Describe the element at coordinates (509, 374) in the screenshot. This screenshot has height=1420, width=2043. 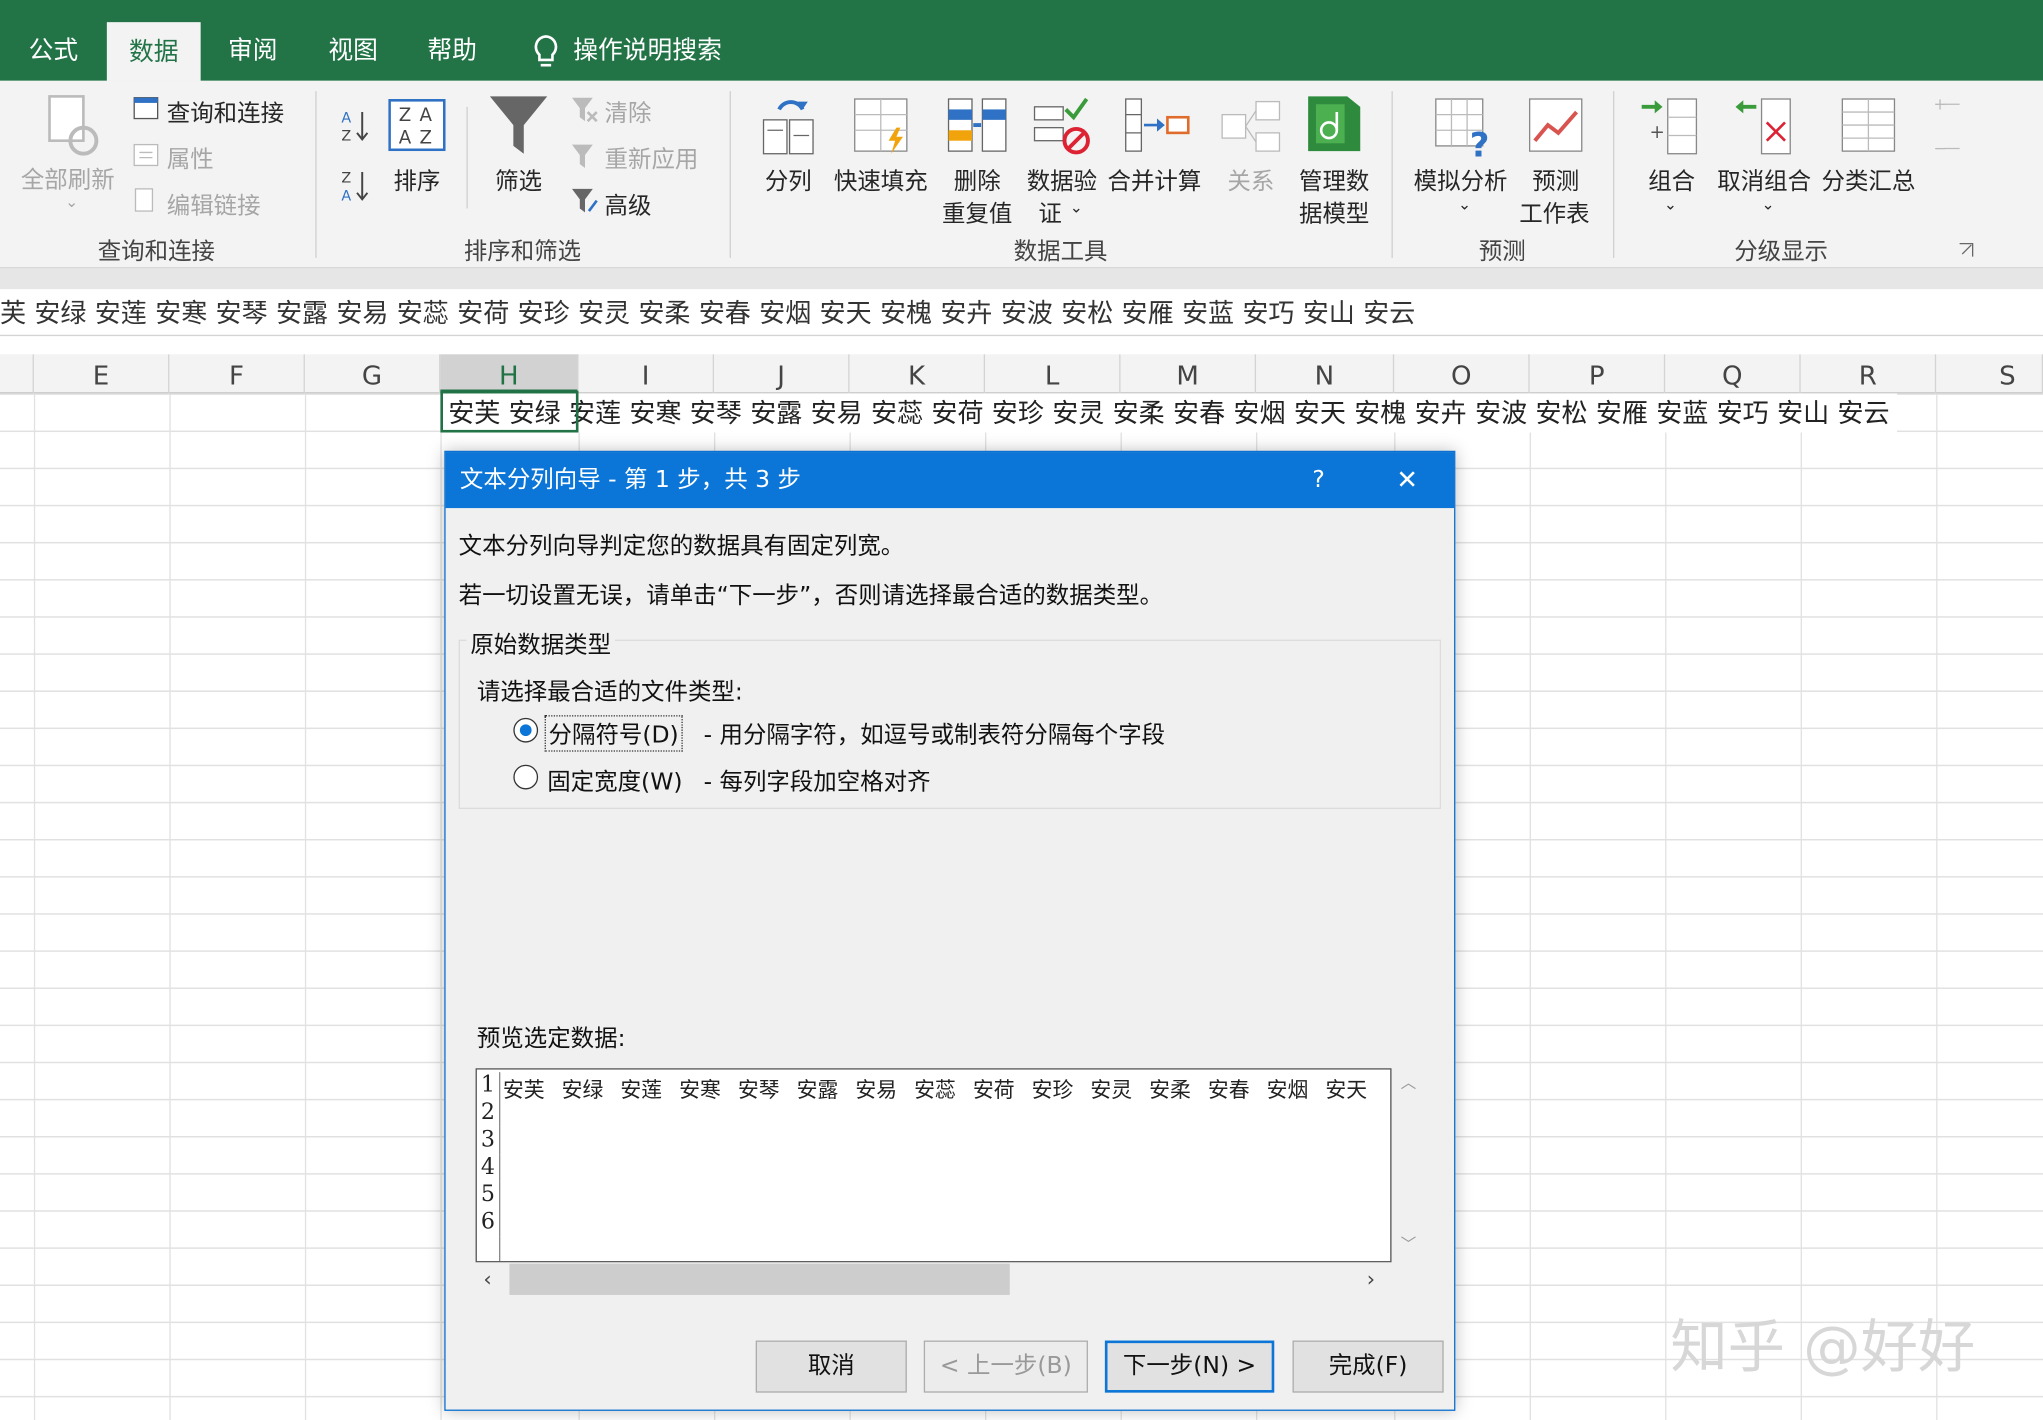
I see `column-header-h: H` at that location.